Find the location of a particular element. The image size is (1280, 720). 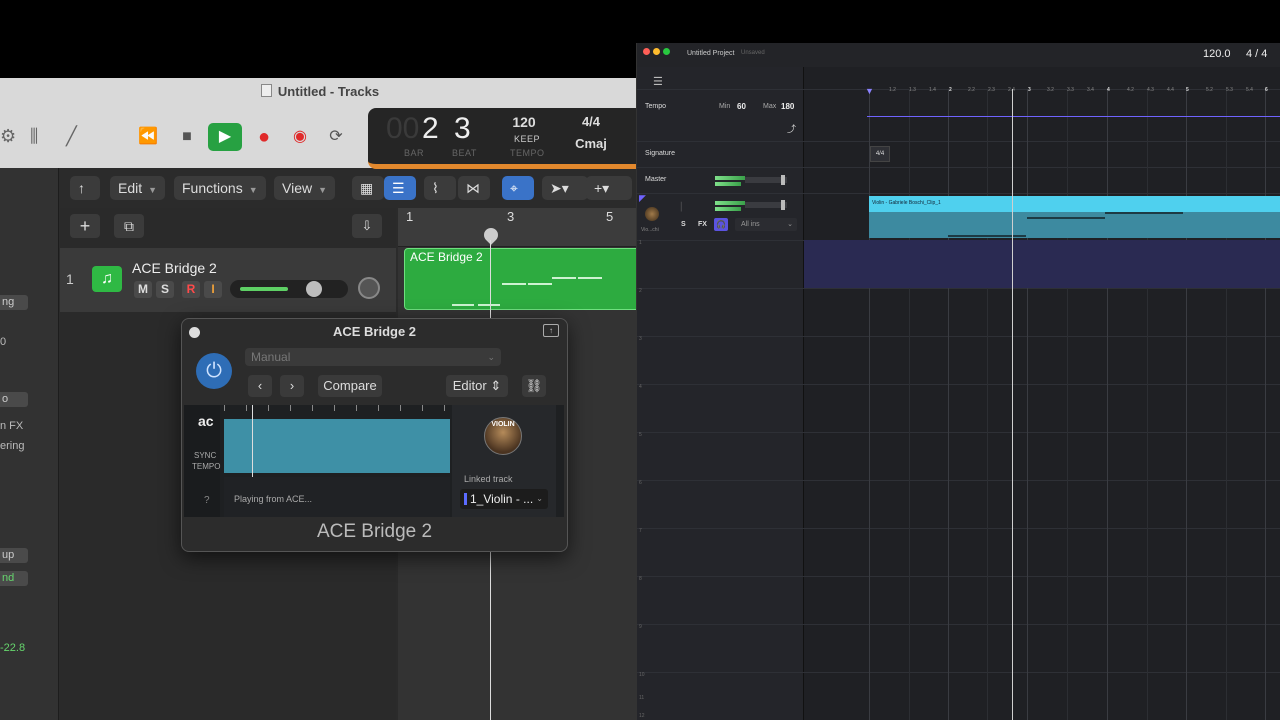

compare-button: Compare is located at coordinates (350, 386).